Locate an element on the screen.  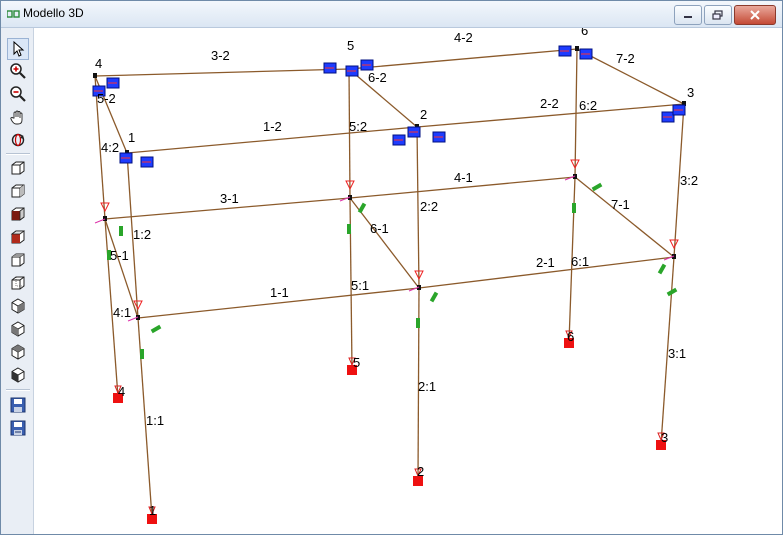
column-label: 4:2 is located at coordinates (110, 147).